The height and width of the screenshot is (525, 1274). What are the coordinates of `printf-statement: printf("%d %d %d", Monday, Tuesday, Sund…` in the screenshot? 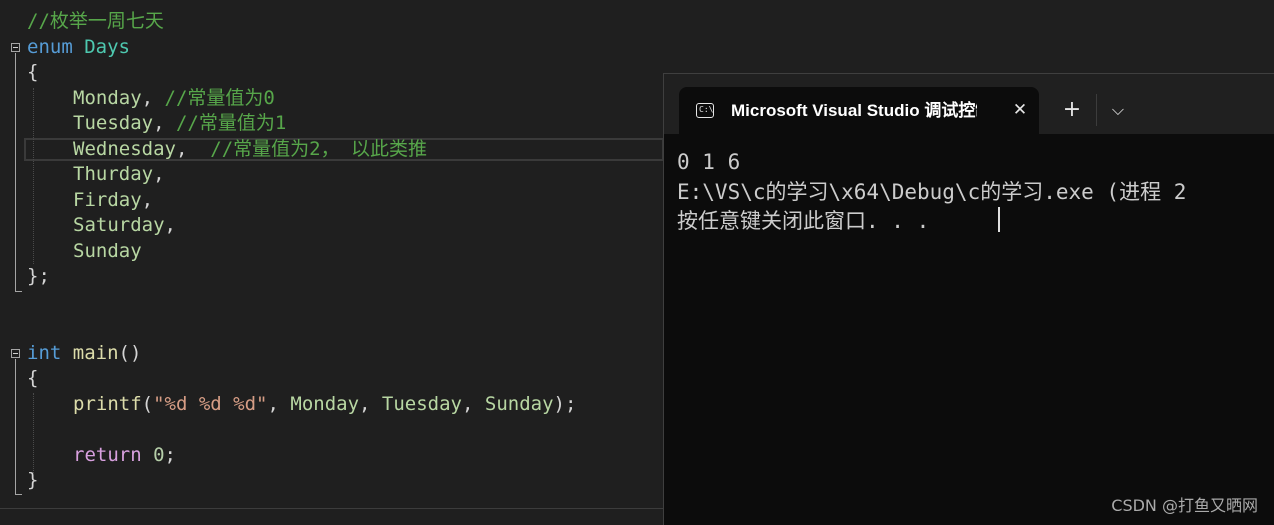 It's located at (324, 404).